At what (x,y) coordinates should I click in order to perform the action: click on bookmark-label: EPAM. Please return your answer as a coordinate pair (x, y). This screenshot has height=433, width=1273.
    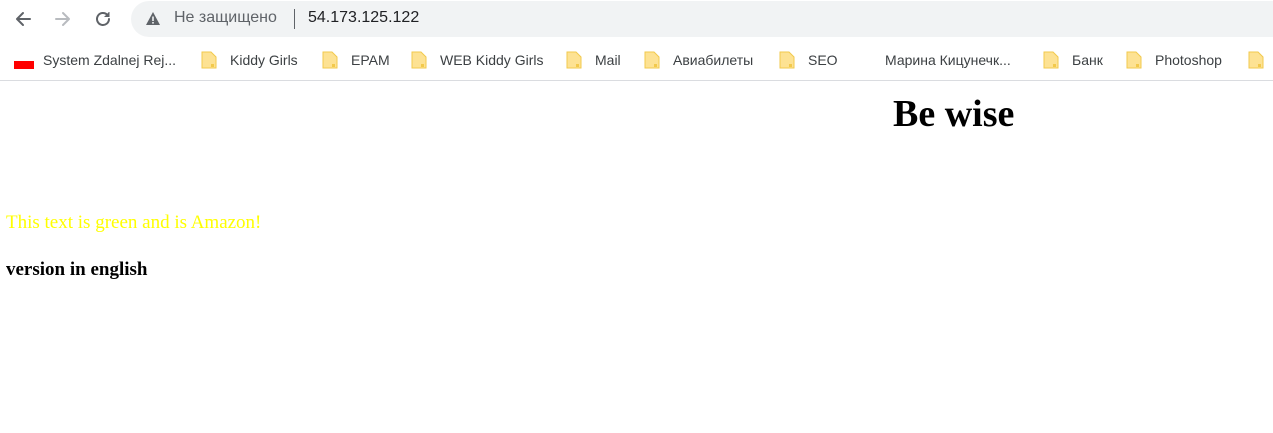
    Looking at the image, I should click on (370, 60).